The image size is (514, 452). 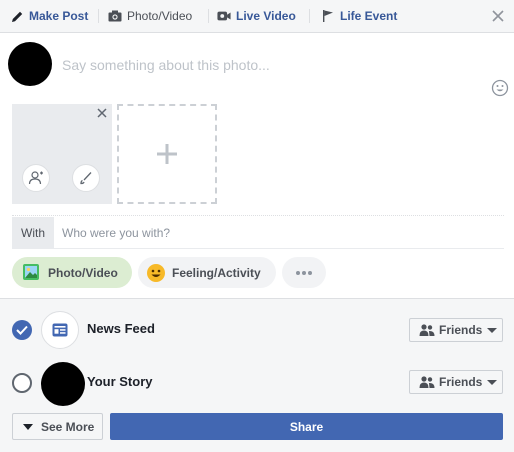 What do you see at coordinates (369, 16) in the screenshot?
I see `tab-life-event-label: Life Event` at bounding box center [369, 16].